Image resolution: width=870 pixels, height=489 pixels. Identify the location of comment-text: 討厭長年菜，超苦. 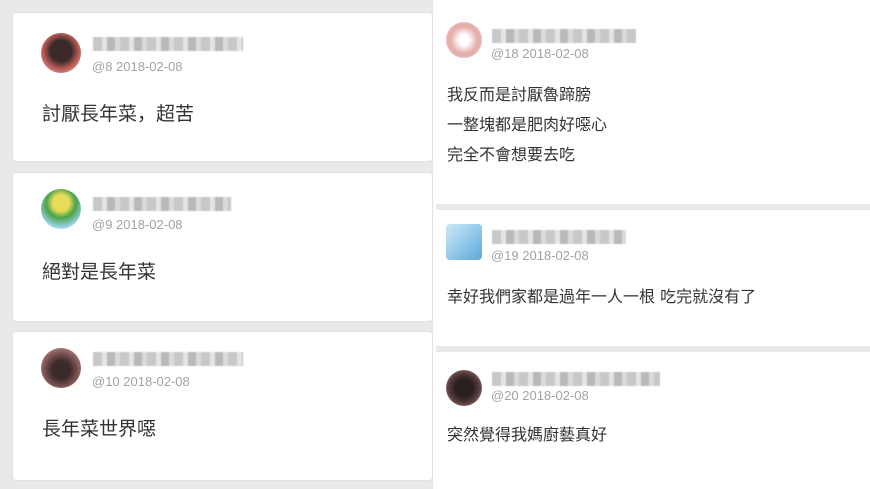
(118, 114).